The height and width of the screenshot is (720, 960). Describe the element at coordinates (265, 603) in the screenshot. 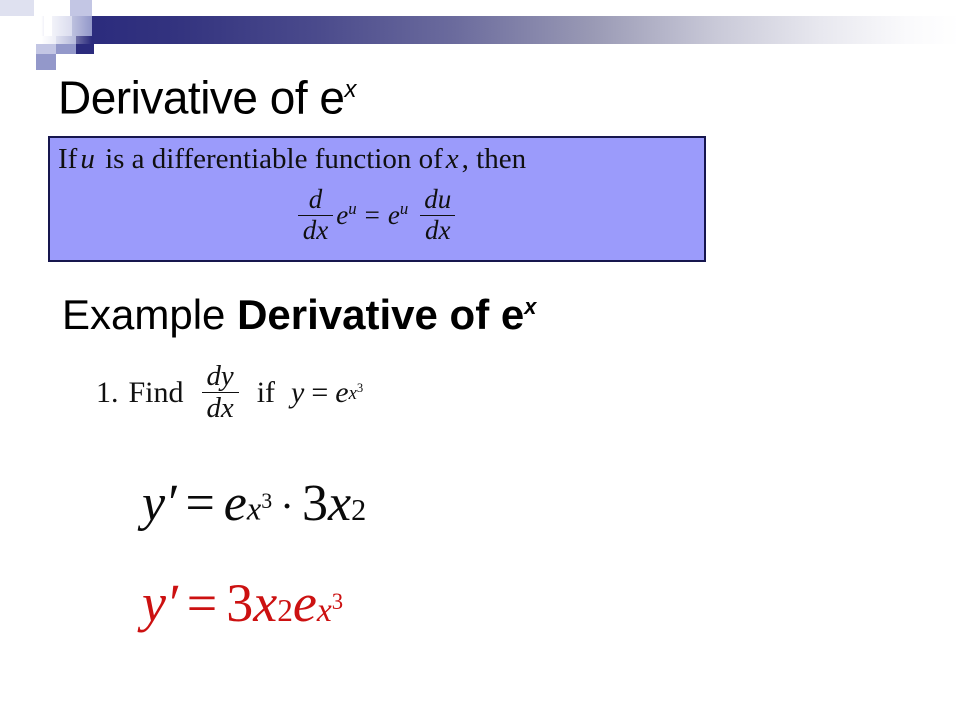

I see `step2-variable: x` at that location.